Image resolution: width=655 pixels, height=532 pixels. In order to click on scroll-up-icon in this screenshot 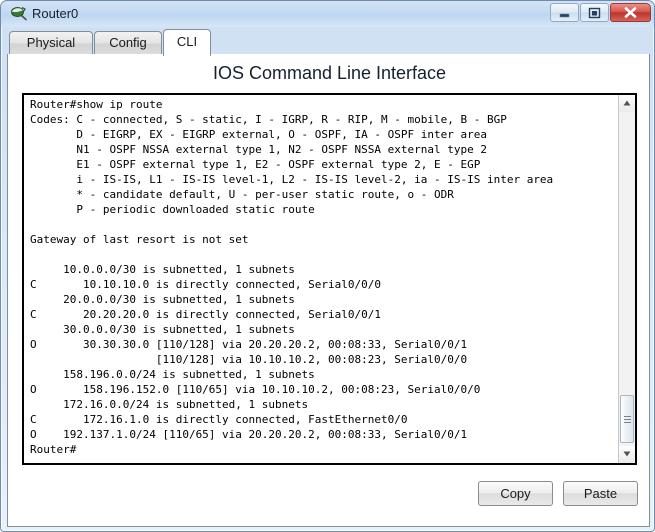, I will do `click(627, 103)`.